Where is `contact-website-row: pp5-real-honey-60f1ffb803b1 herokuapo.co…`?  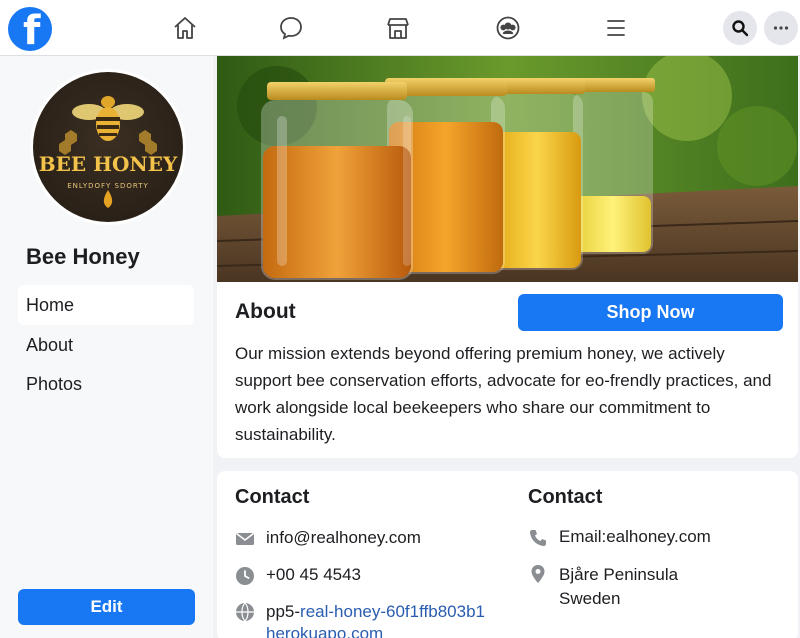
contact-website-row: pp5-real-honey-60f1ffb803b1 herokuapo.co… is located at coordinates (360, 619).